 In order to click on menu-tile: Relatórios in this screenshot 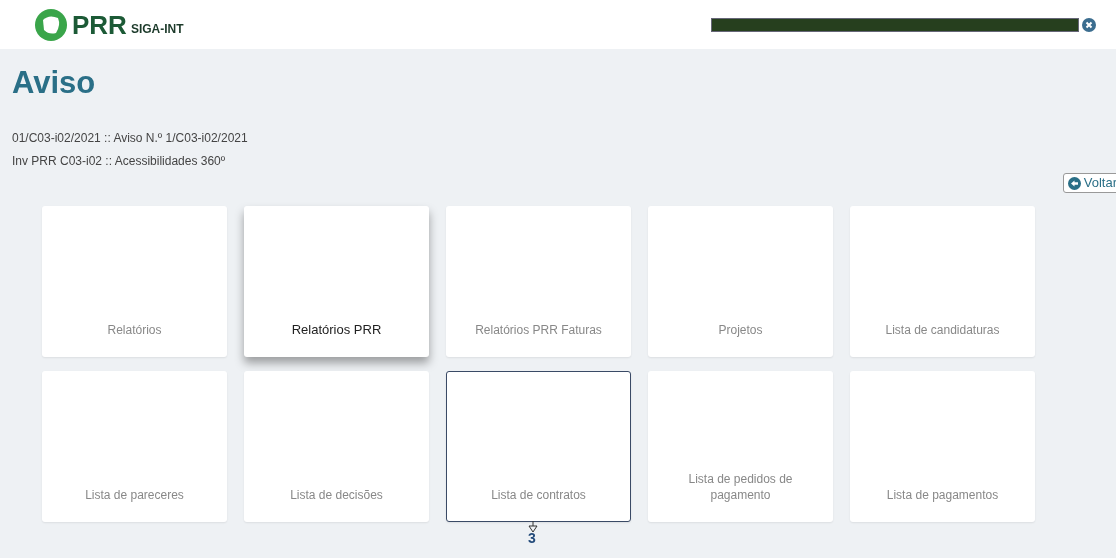, I will do `click(134, 281)`.